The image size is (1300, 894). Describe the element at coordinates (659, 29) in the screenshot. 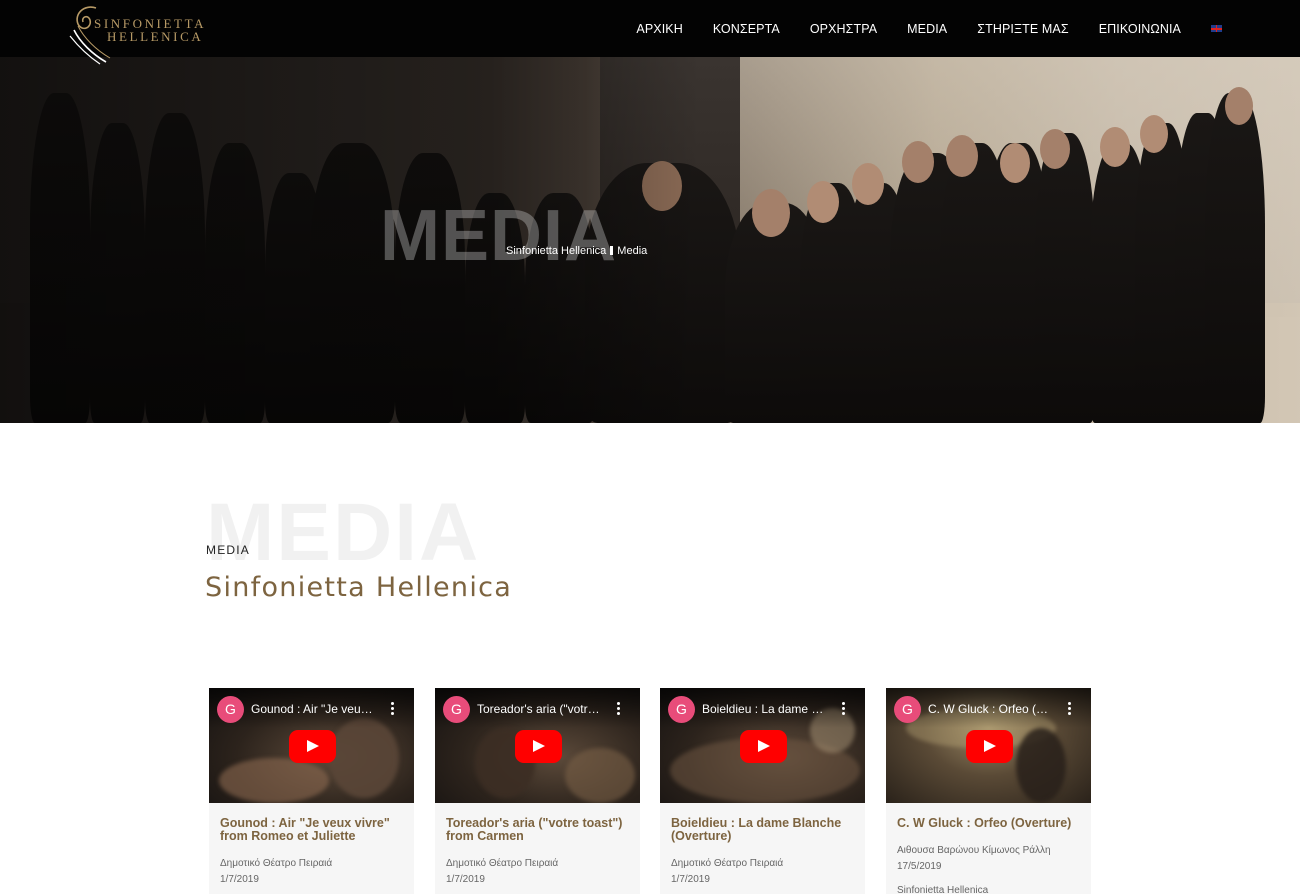

I see `nav-item-home: ΑΡΧΙΚΗ` at that location.